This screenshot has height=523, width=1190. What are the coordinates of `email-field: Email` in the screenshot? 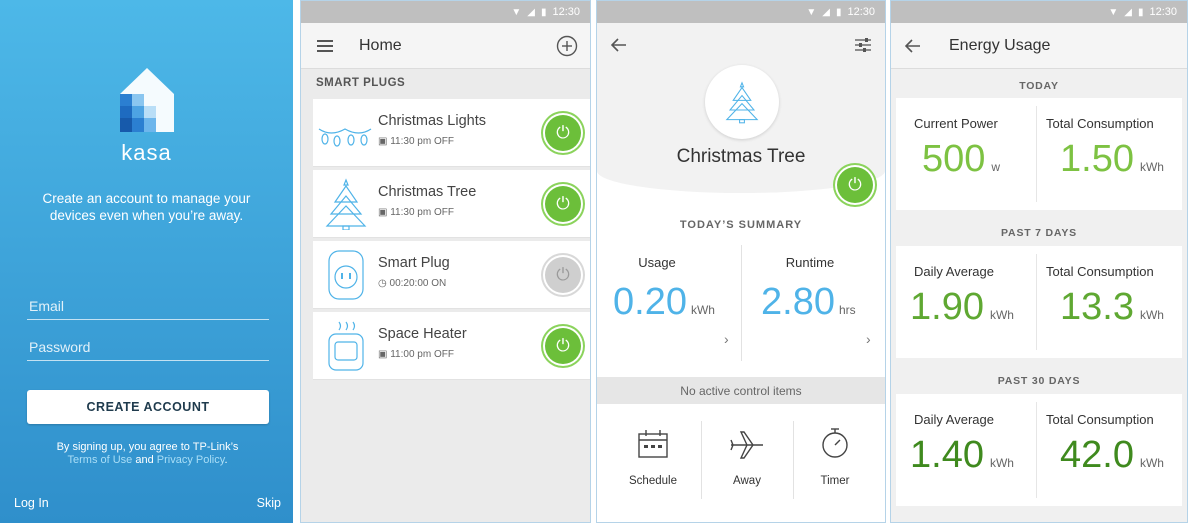 It's located at (148, 309).